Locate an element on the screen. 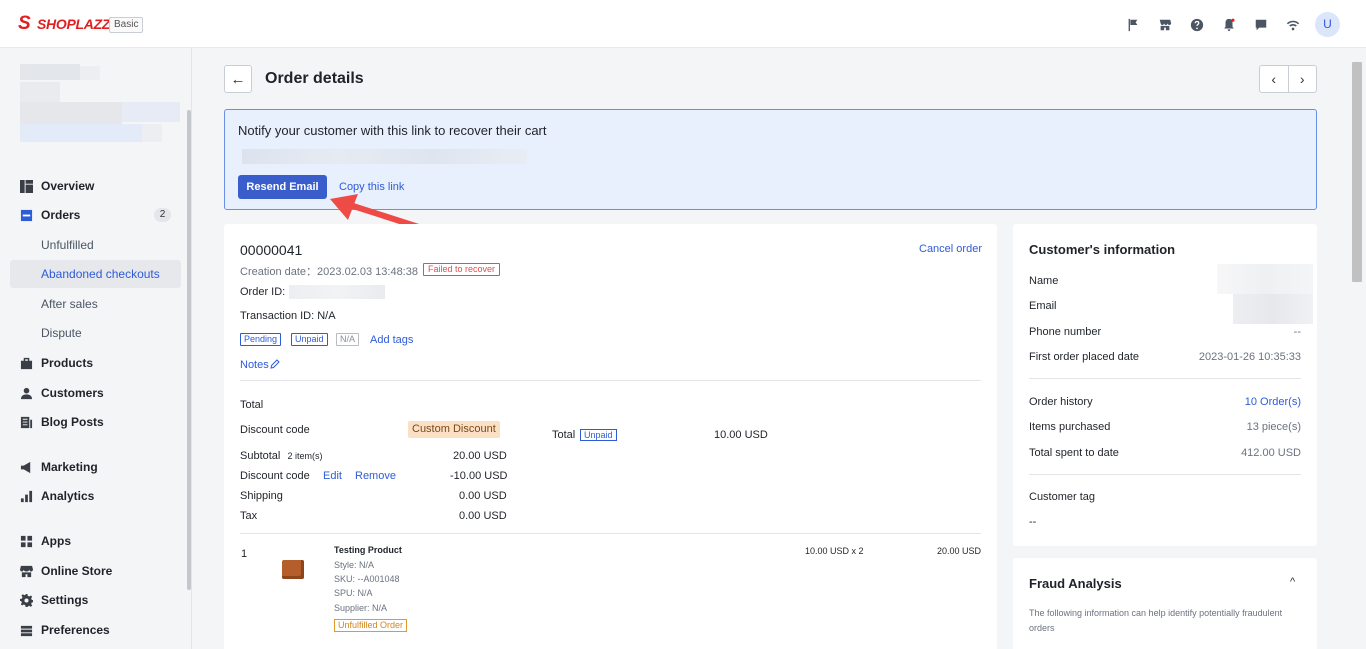  phone-label: Phone number is located at coordinates (1065, 332).